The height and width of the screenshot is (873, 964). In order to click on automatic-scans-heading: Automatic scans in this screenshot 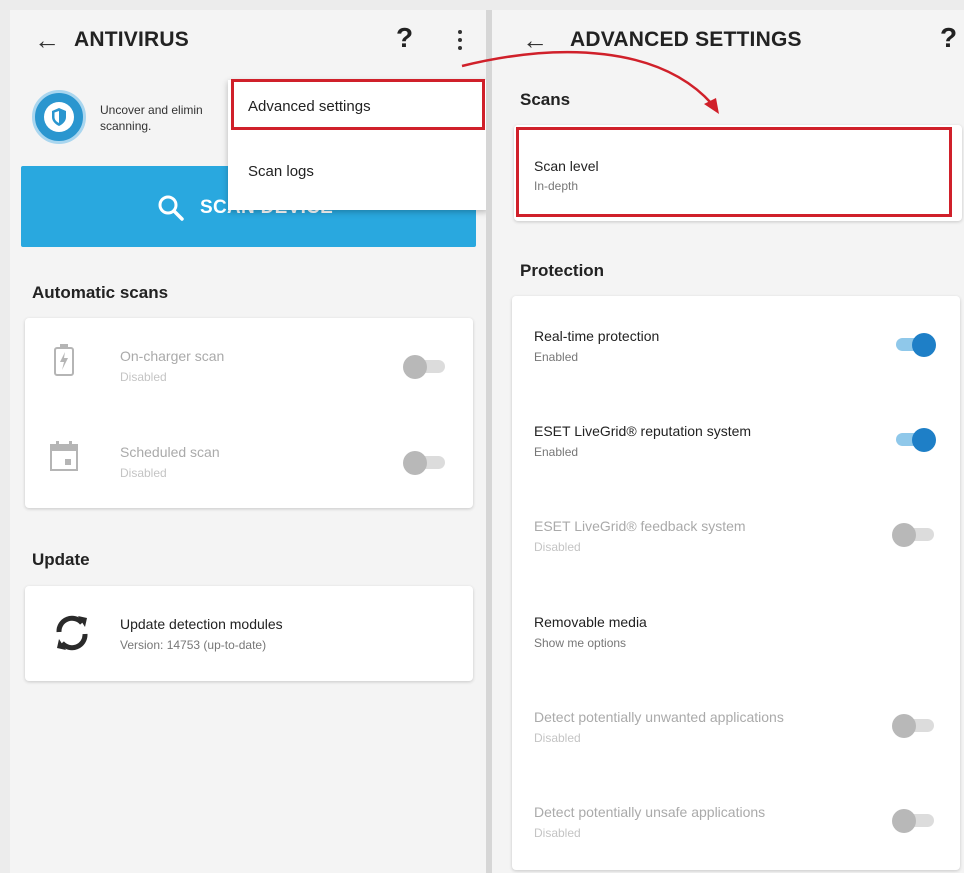, I will do `click(100, 292)`.